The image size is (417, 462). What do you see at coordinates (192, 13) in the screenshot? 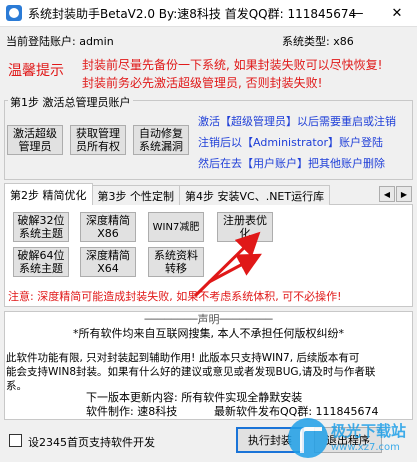
I see `window-title: 系统封装助手BetaV2.0 By:速8科技 首发QQ群: 111845674` at bounding box center [192, 13].